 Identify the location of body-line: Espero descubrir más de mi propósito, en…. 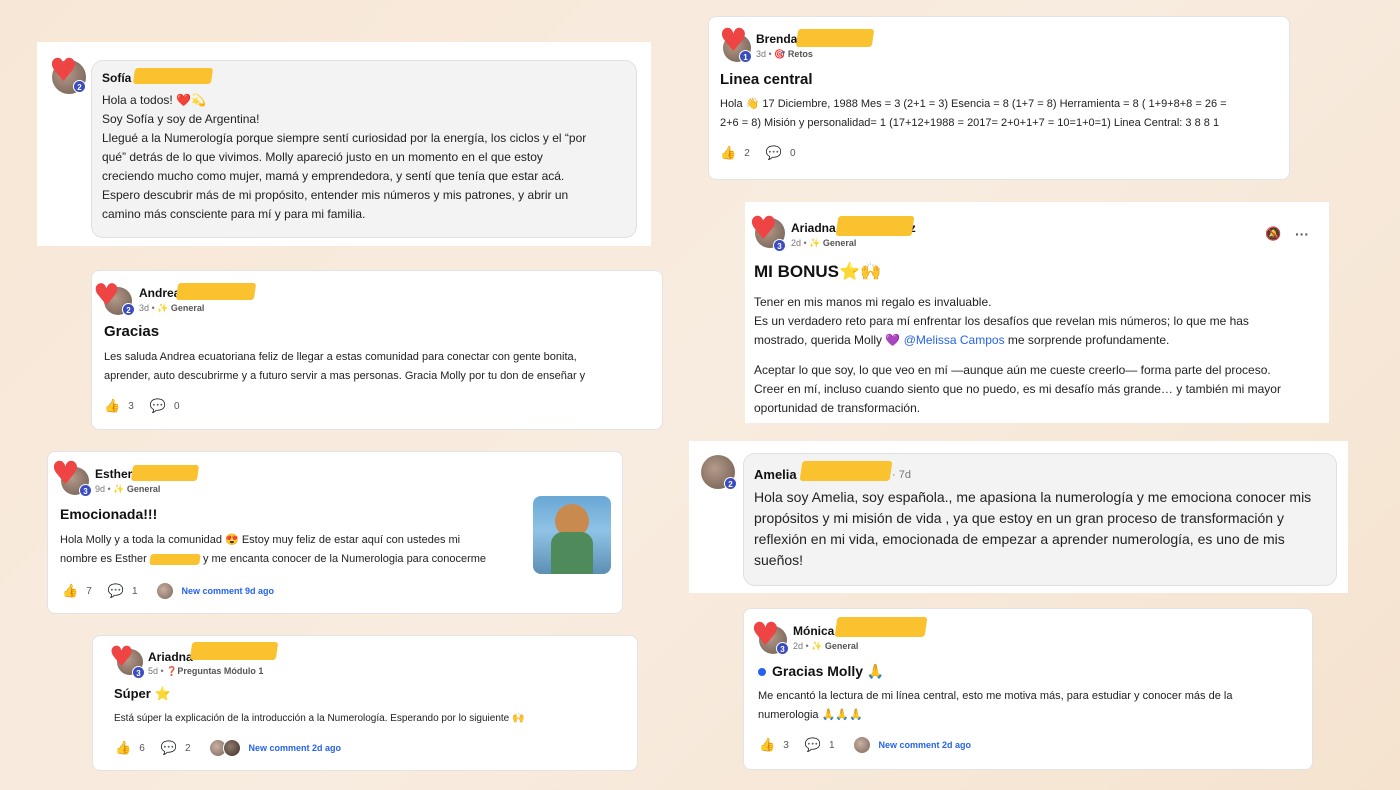
(335, 195).